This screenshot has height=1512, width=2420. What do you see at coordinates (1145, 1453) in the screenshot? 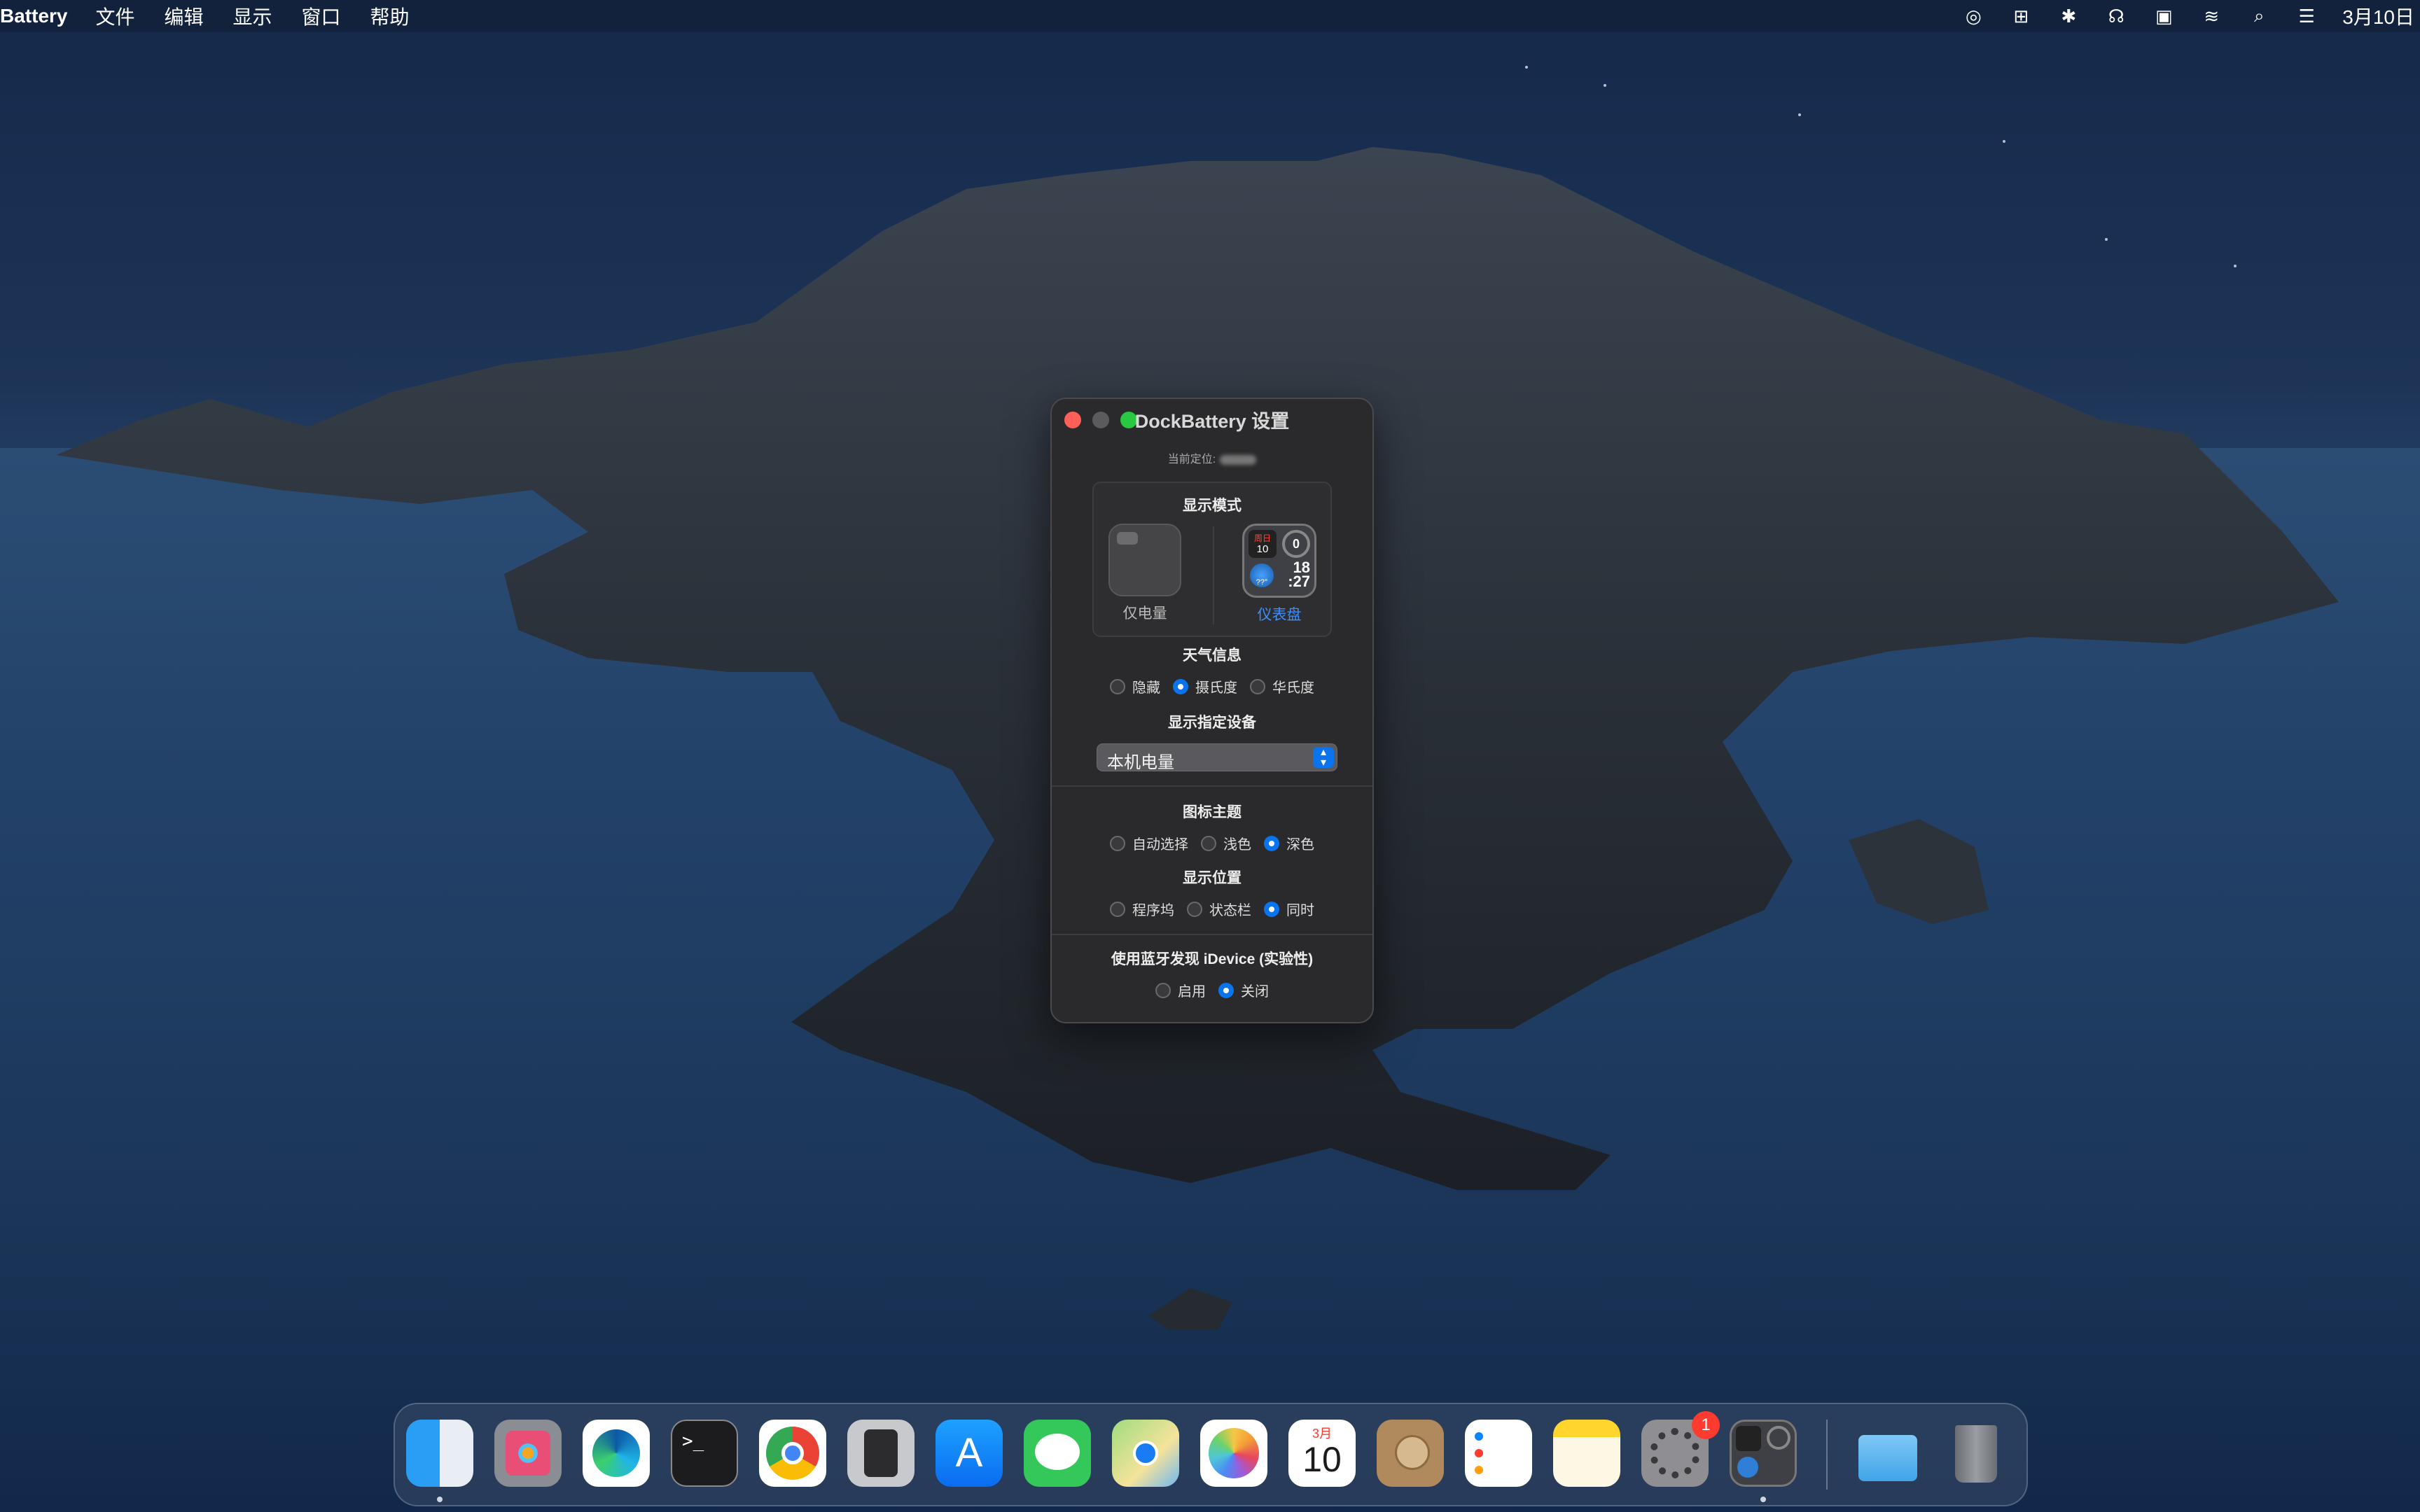
I see `maps-icon` at bounding box center [1145, 1453].